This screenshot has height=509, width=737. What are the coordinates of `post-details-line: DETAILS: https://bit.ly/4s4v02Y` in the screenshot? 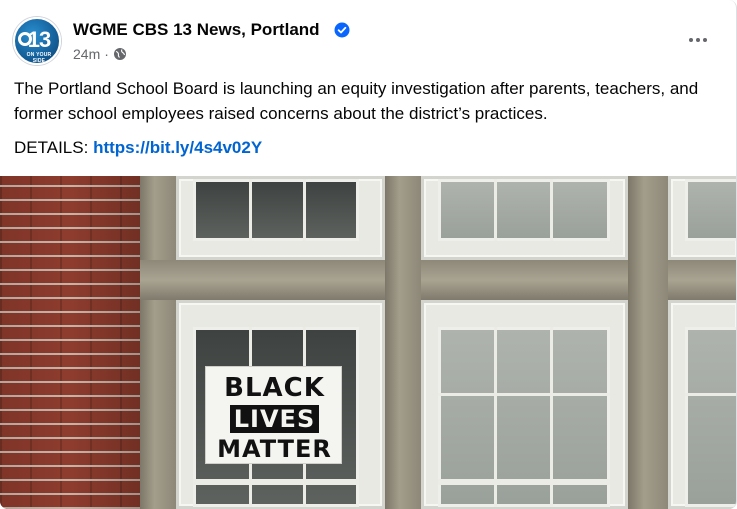 It's located at (138, 148).